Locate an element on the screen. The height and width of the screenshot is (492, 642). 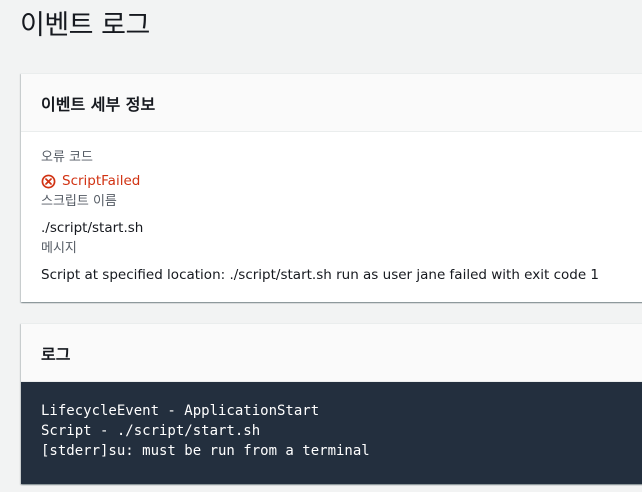
logs-header: 로그 is located at coordinates (331, 353).